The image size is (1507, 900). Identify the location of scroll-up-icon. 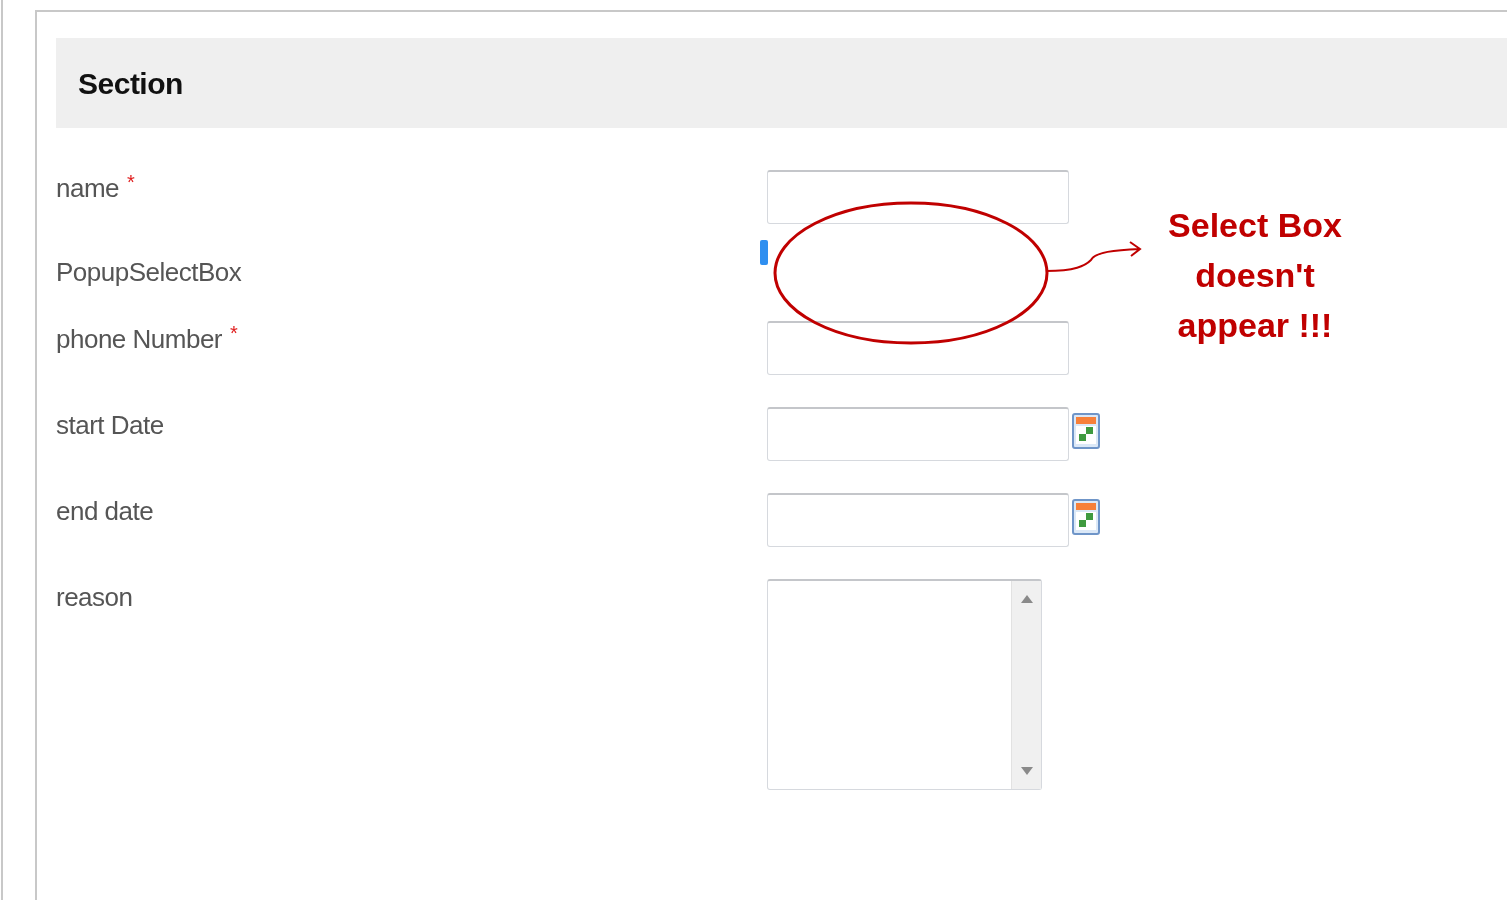
(1026, 599).